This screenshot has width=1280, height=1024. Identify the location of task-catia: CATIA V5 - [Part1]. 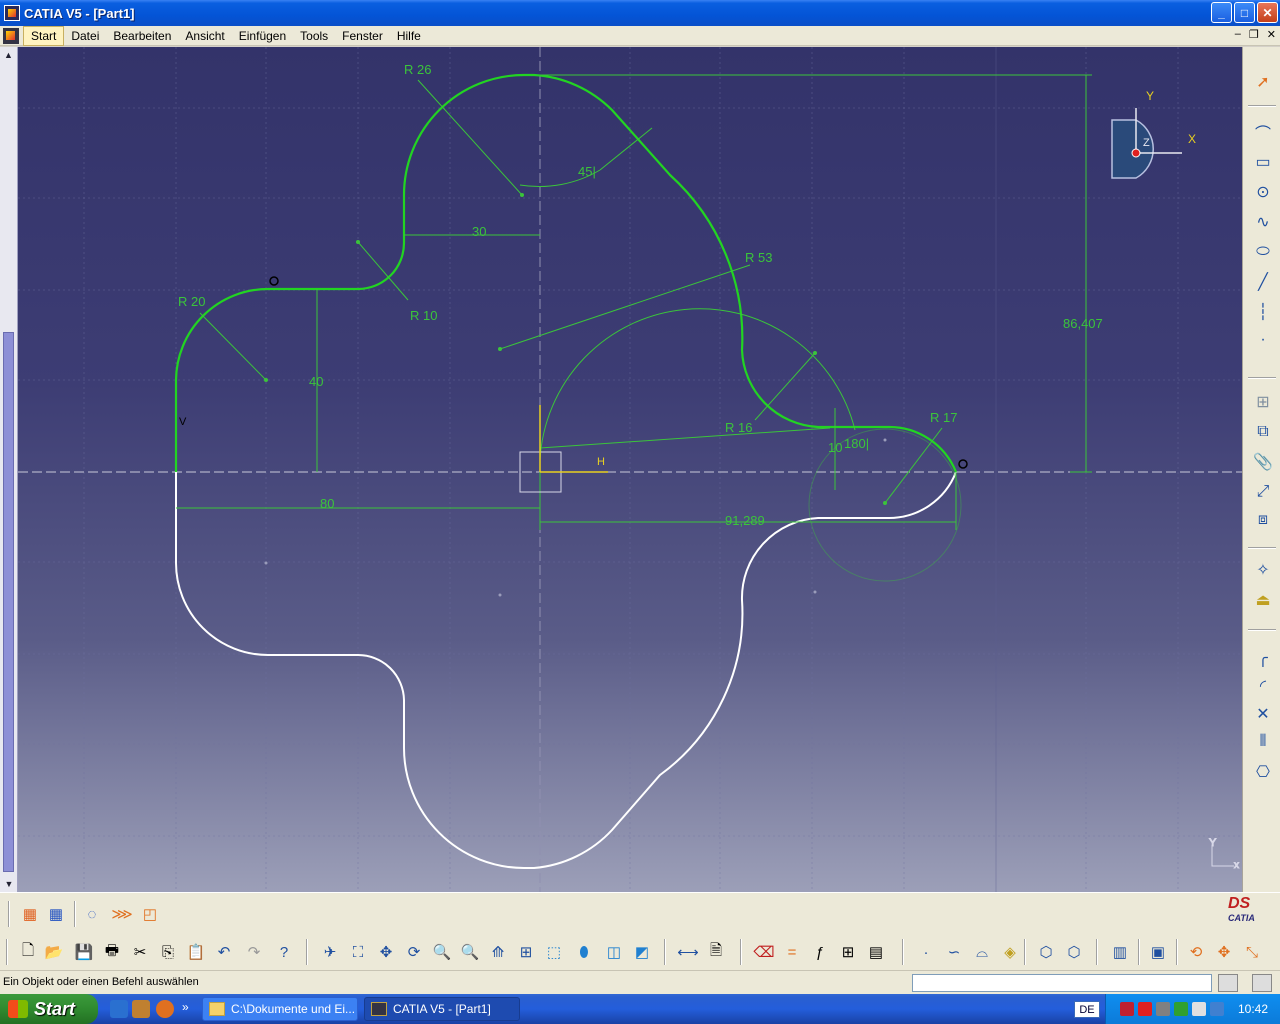
(442, 1009).